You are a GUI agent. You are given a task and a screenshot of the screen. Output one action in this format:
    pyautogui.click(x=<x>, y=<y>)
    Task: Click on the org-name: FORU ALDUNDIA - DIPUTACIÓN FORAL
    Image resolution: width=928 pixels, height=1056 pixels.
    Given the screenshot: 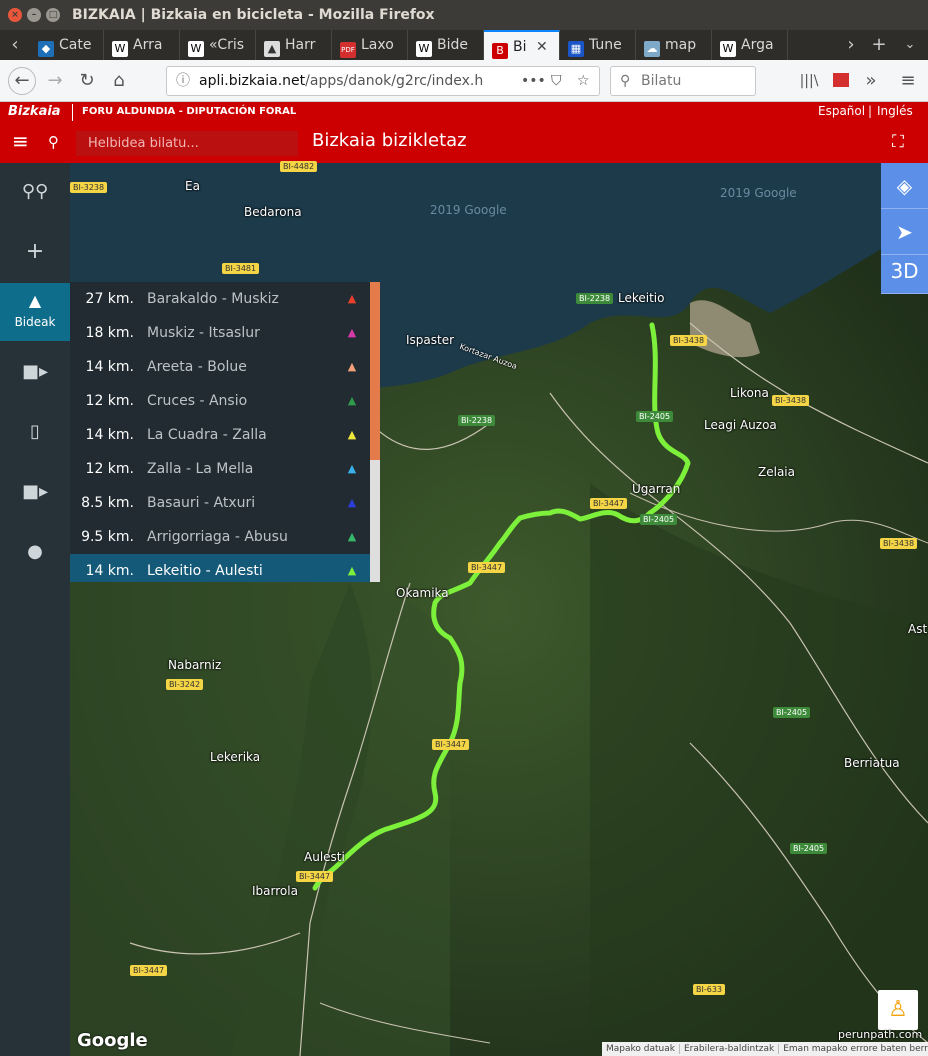 What is the action you would take?
    pyautogui.click(x=189, y=111)
    